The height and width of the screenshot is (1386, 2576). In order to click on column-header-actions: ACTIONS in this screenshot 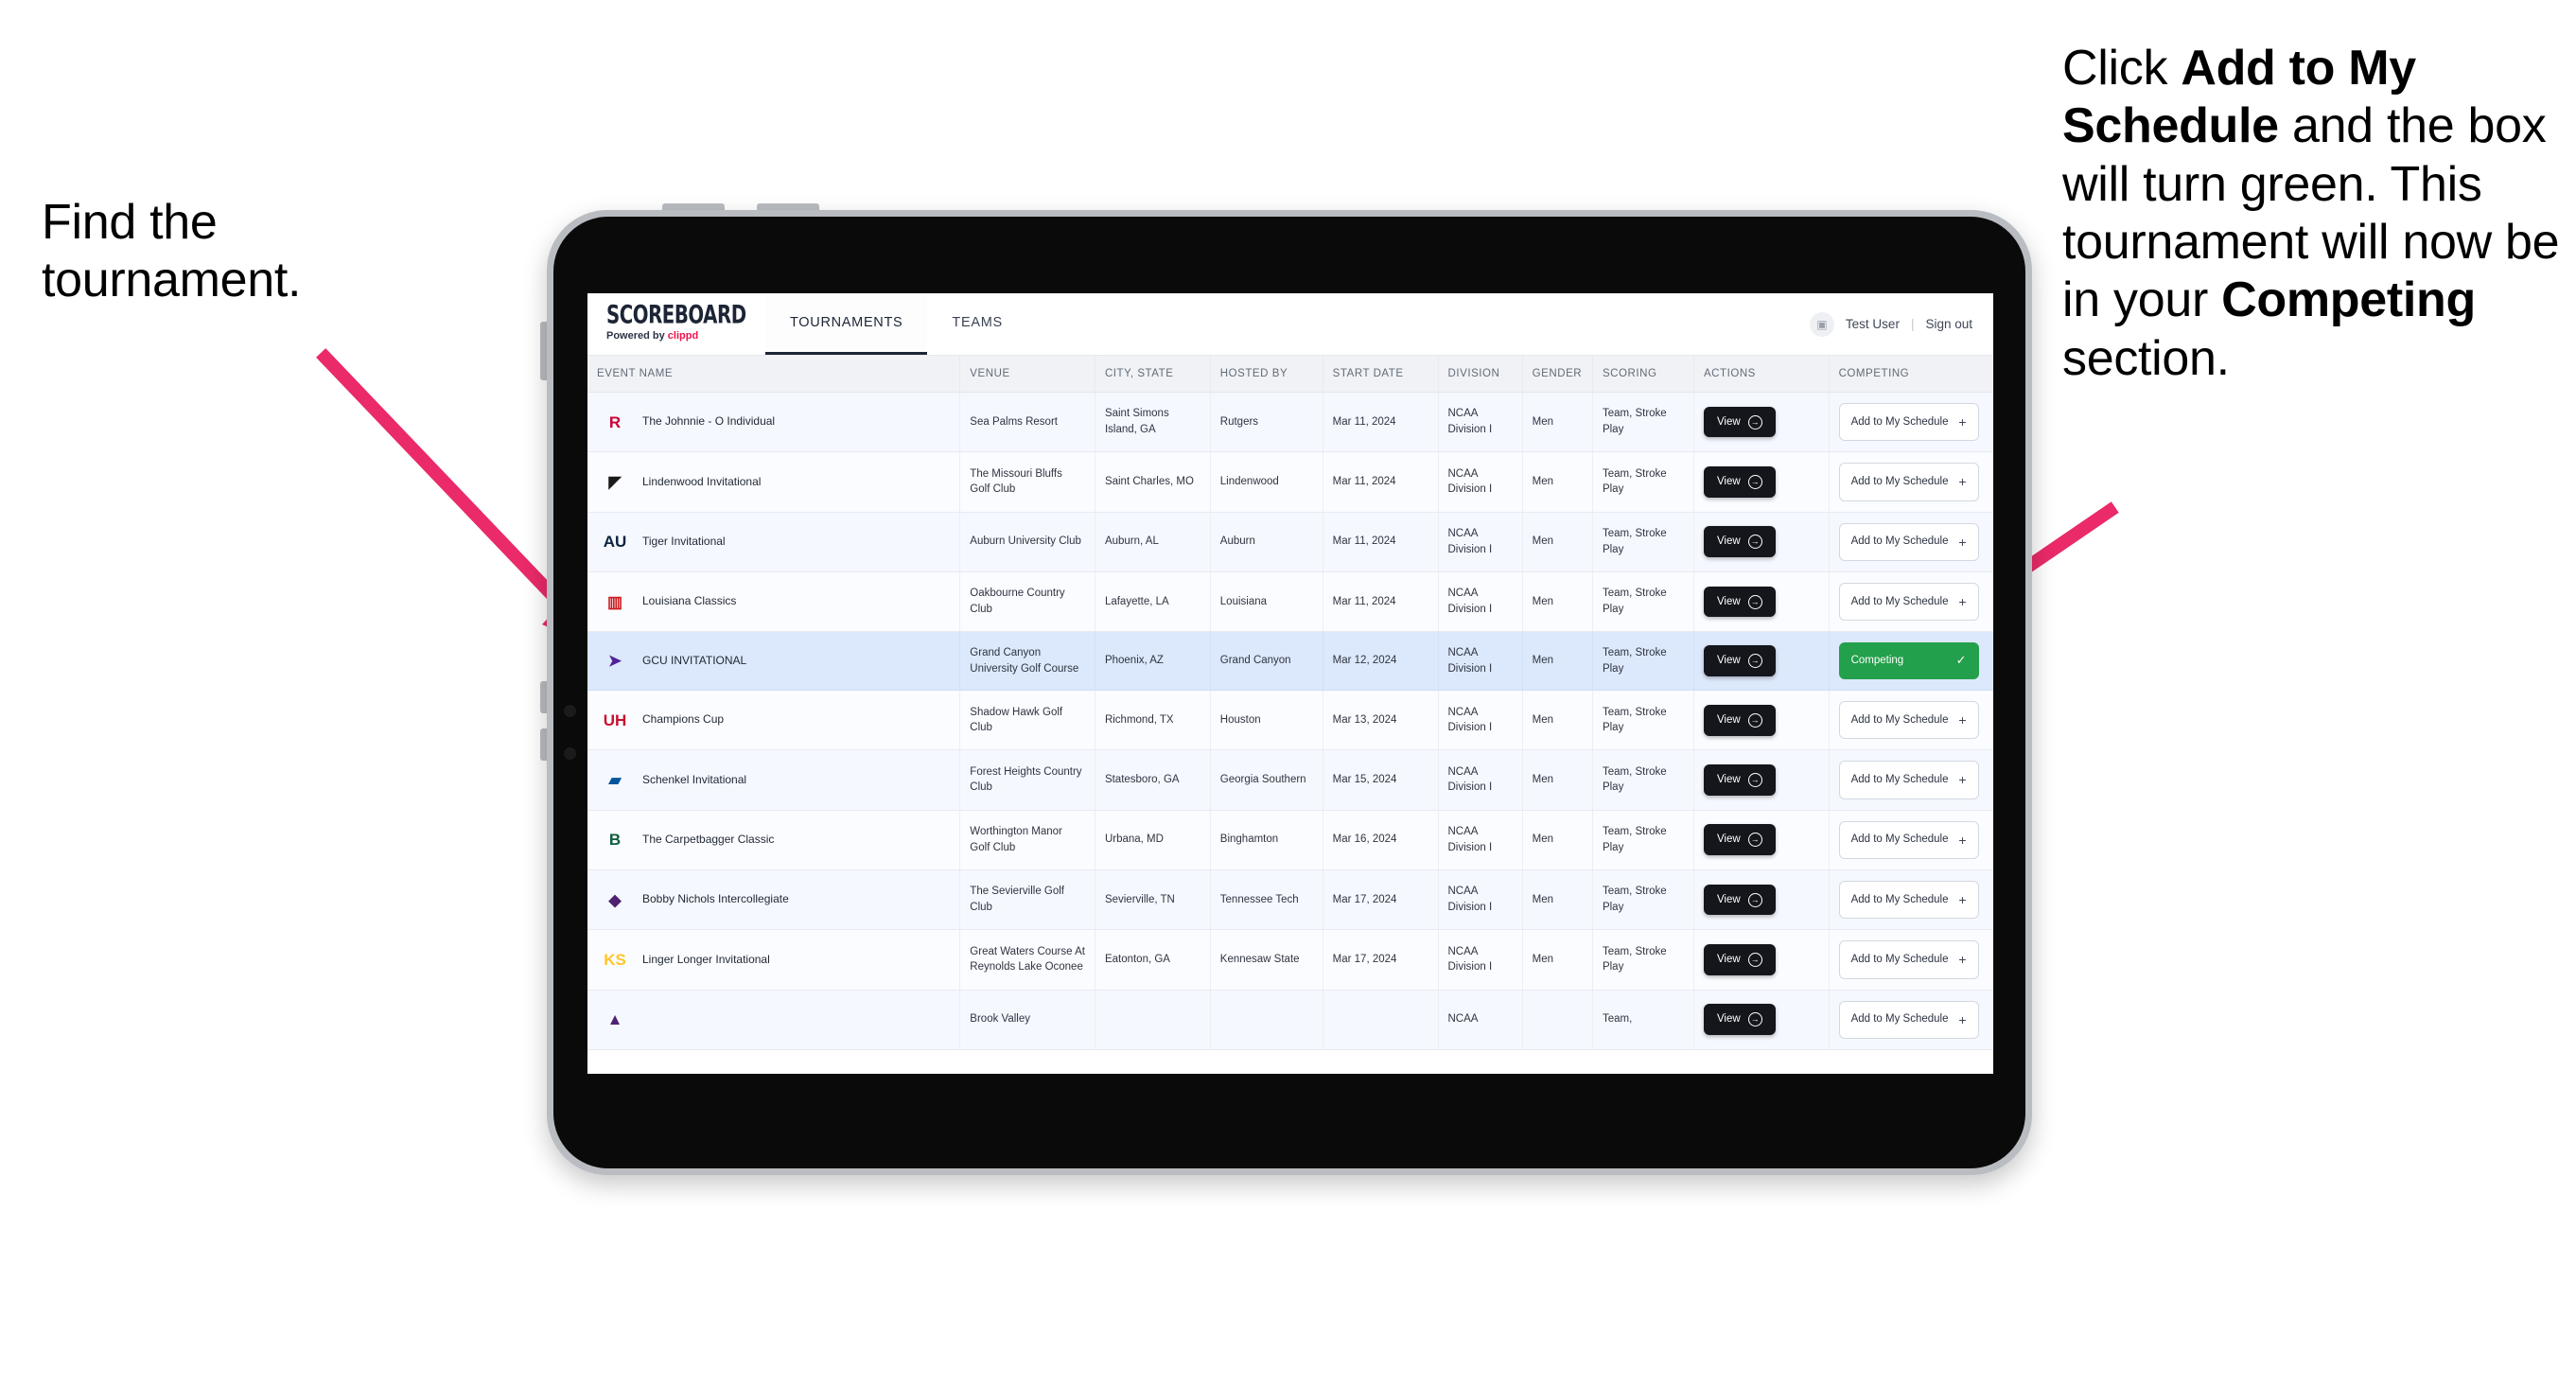, I will do `click(1762, 374)`.